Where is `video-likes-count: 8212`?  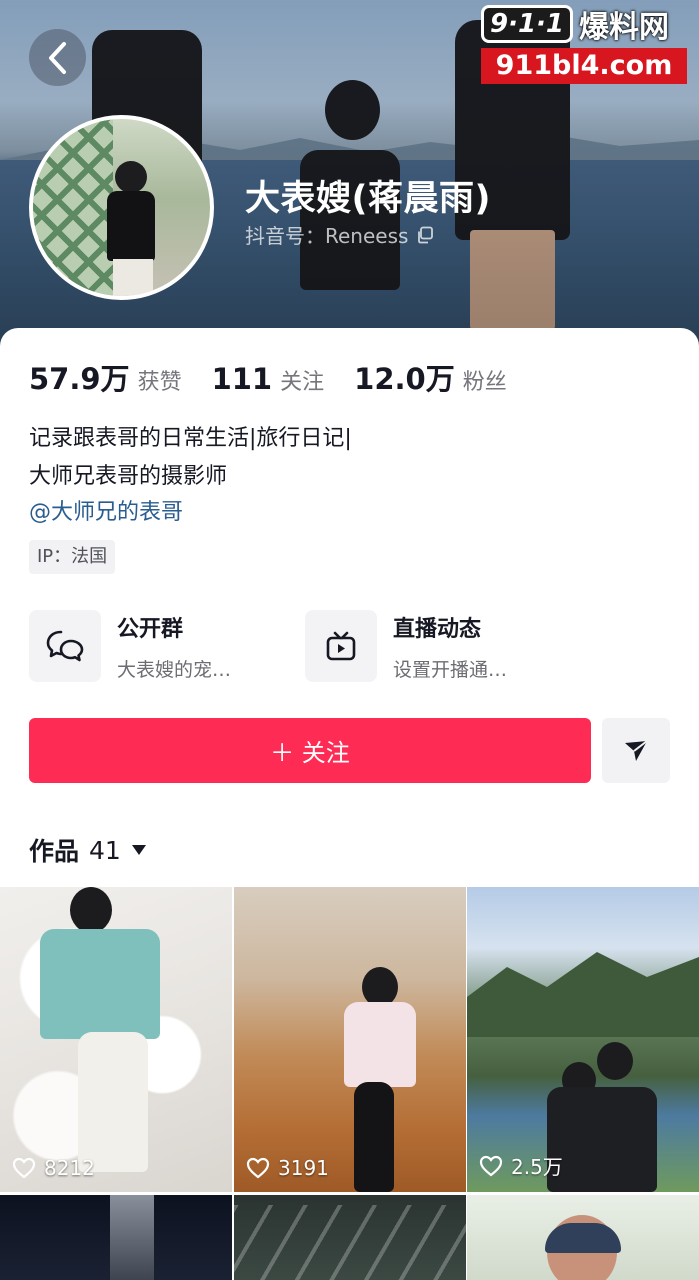
video-likes-count: 8212 is located at coordinates (69, 1168).